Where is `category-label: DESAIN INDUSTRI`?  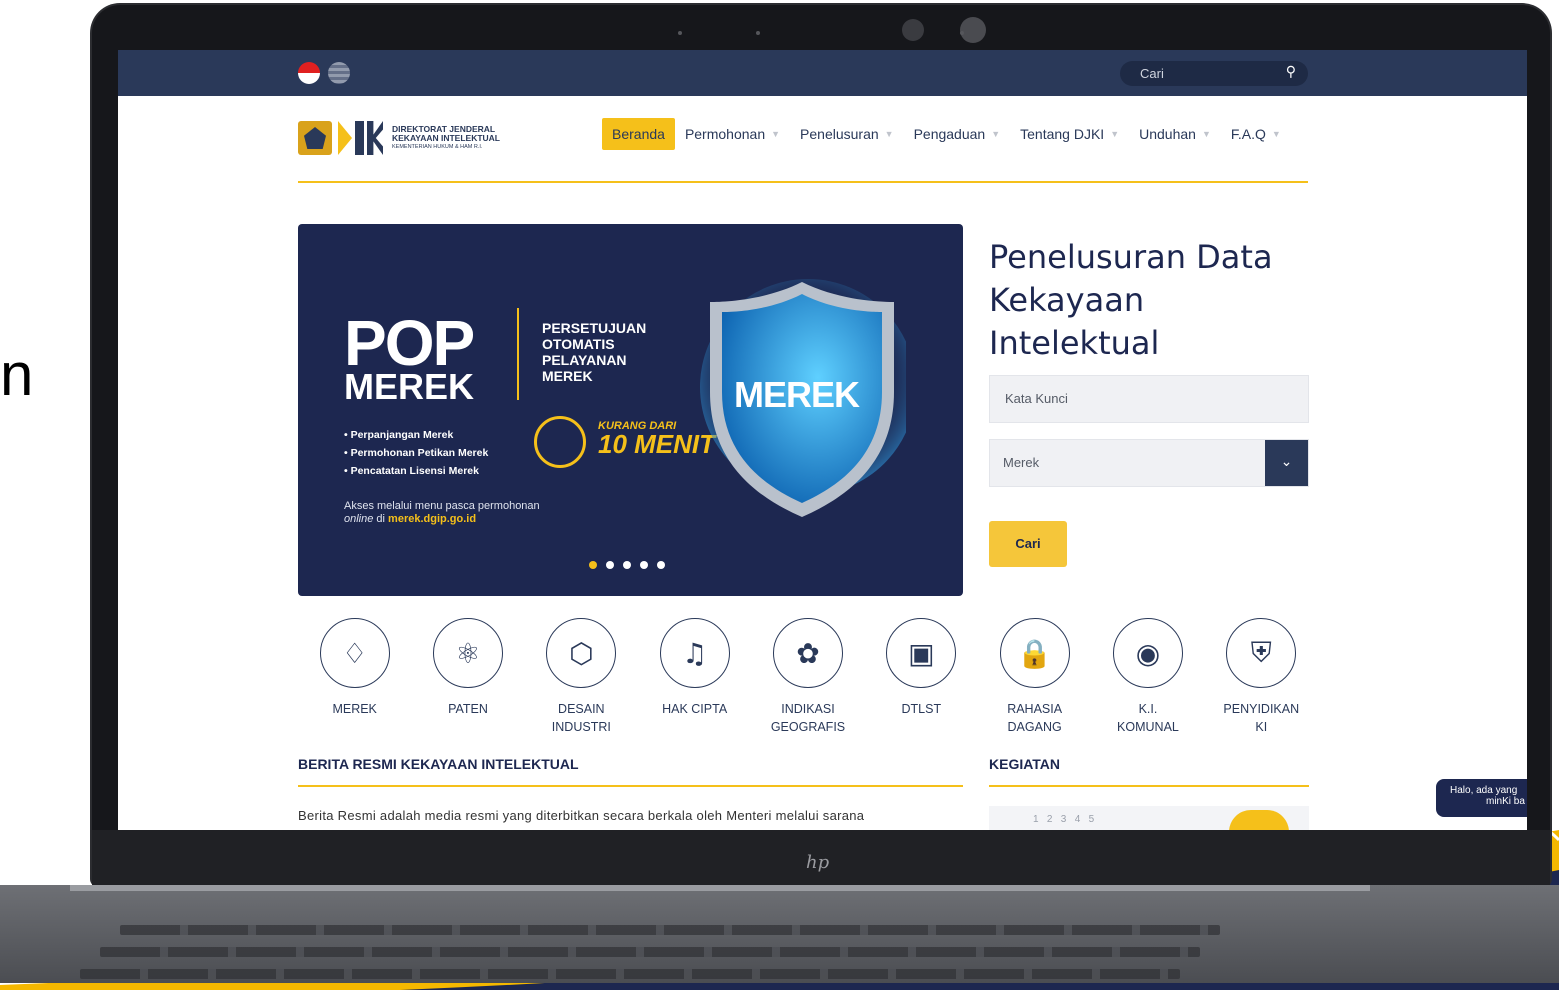
category-label: DESAIN INDUSTRI is located at coordinates (581, 718).